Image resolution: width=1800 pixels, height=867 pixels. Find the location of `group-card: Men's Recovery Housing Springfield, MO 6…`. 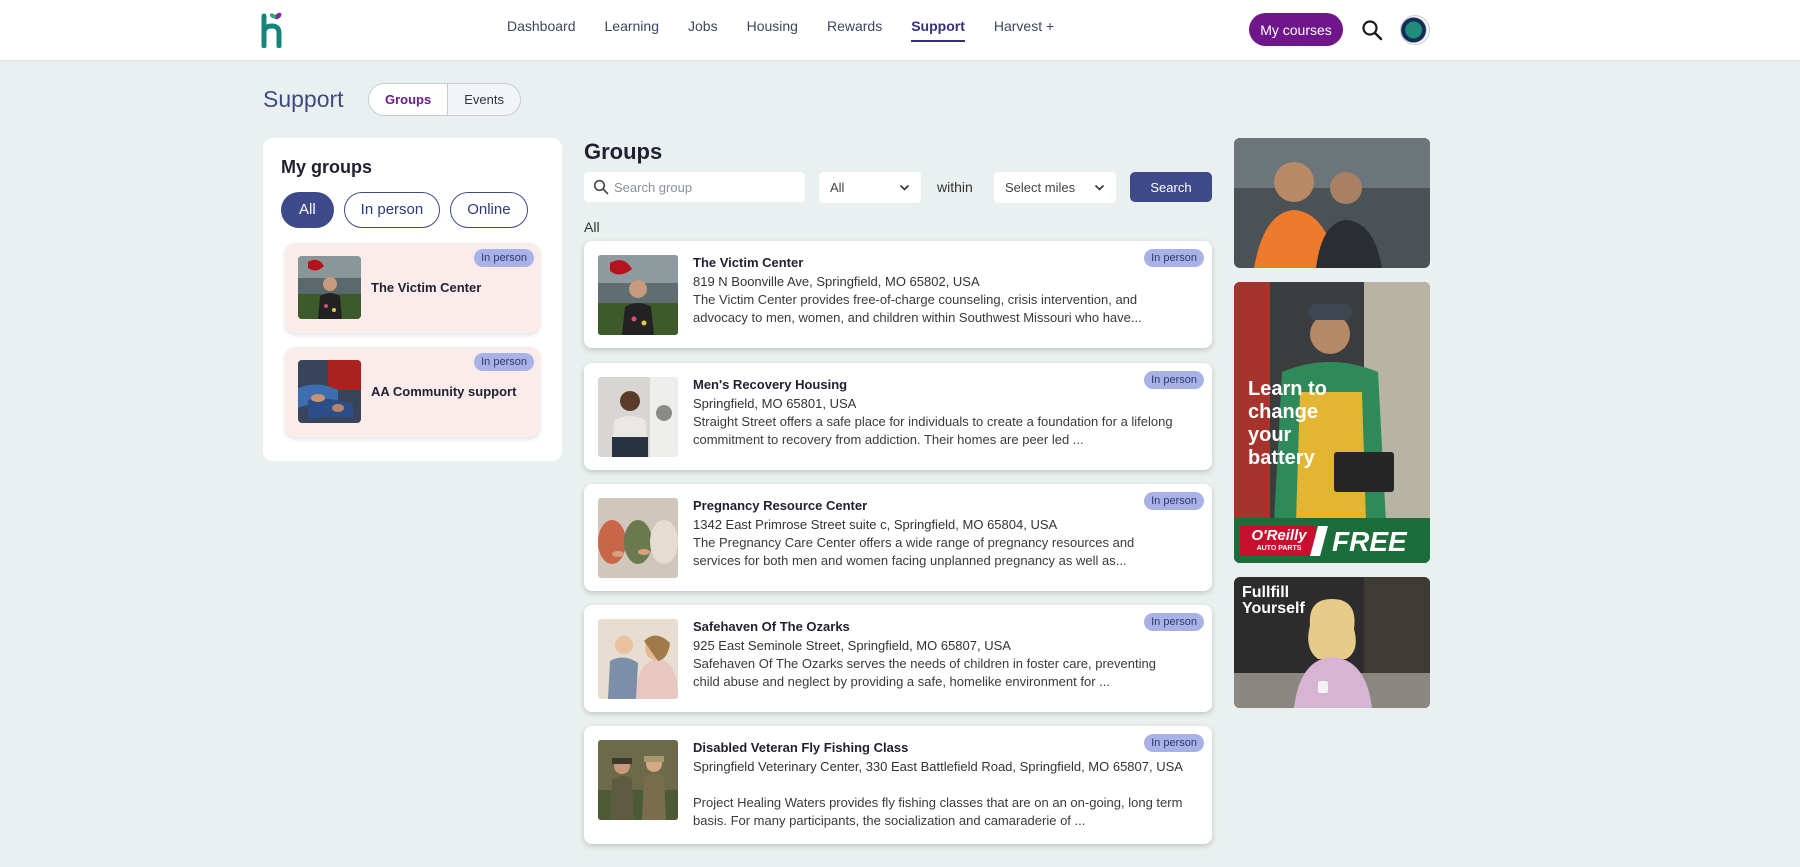

group-card: Men's Recovery Housing Springfield, MO 6… is located at coordinates (898, 416).